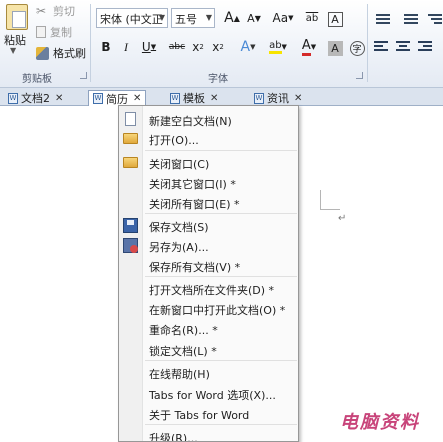 This screenshot has width=443, height=442. I want to click on tab-template: W 模板 ✕, so click(194, 98).